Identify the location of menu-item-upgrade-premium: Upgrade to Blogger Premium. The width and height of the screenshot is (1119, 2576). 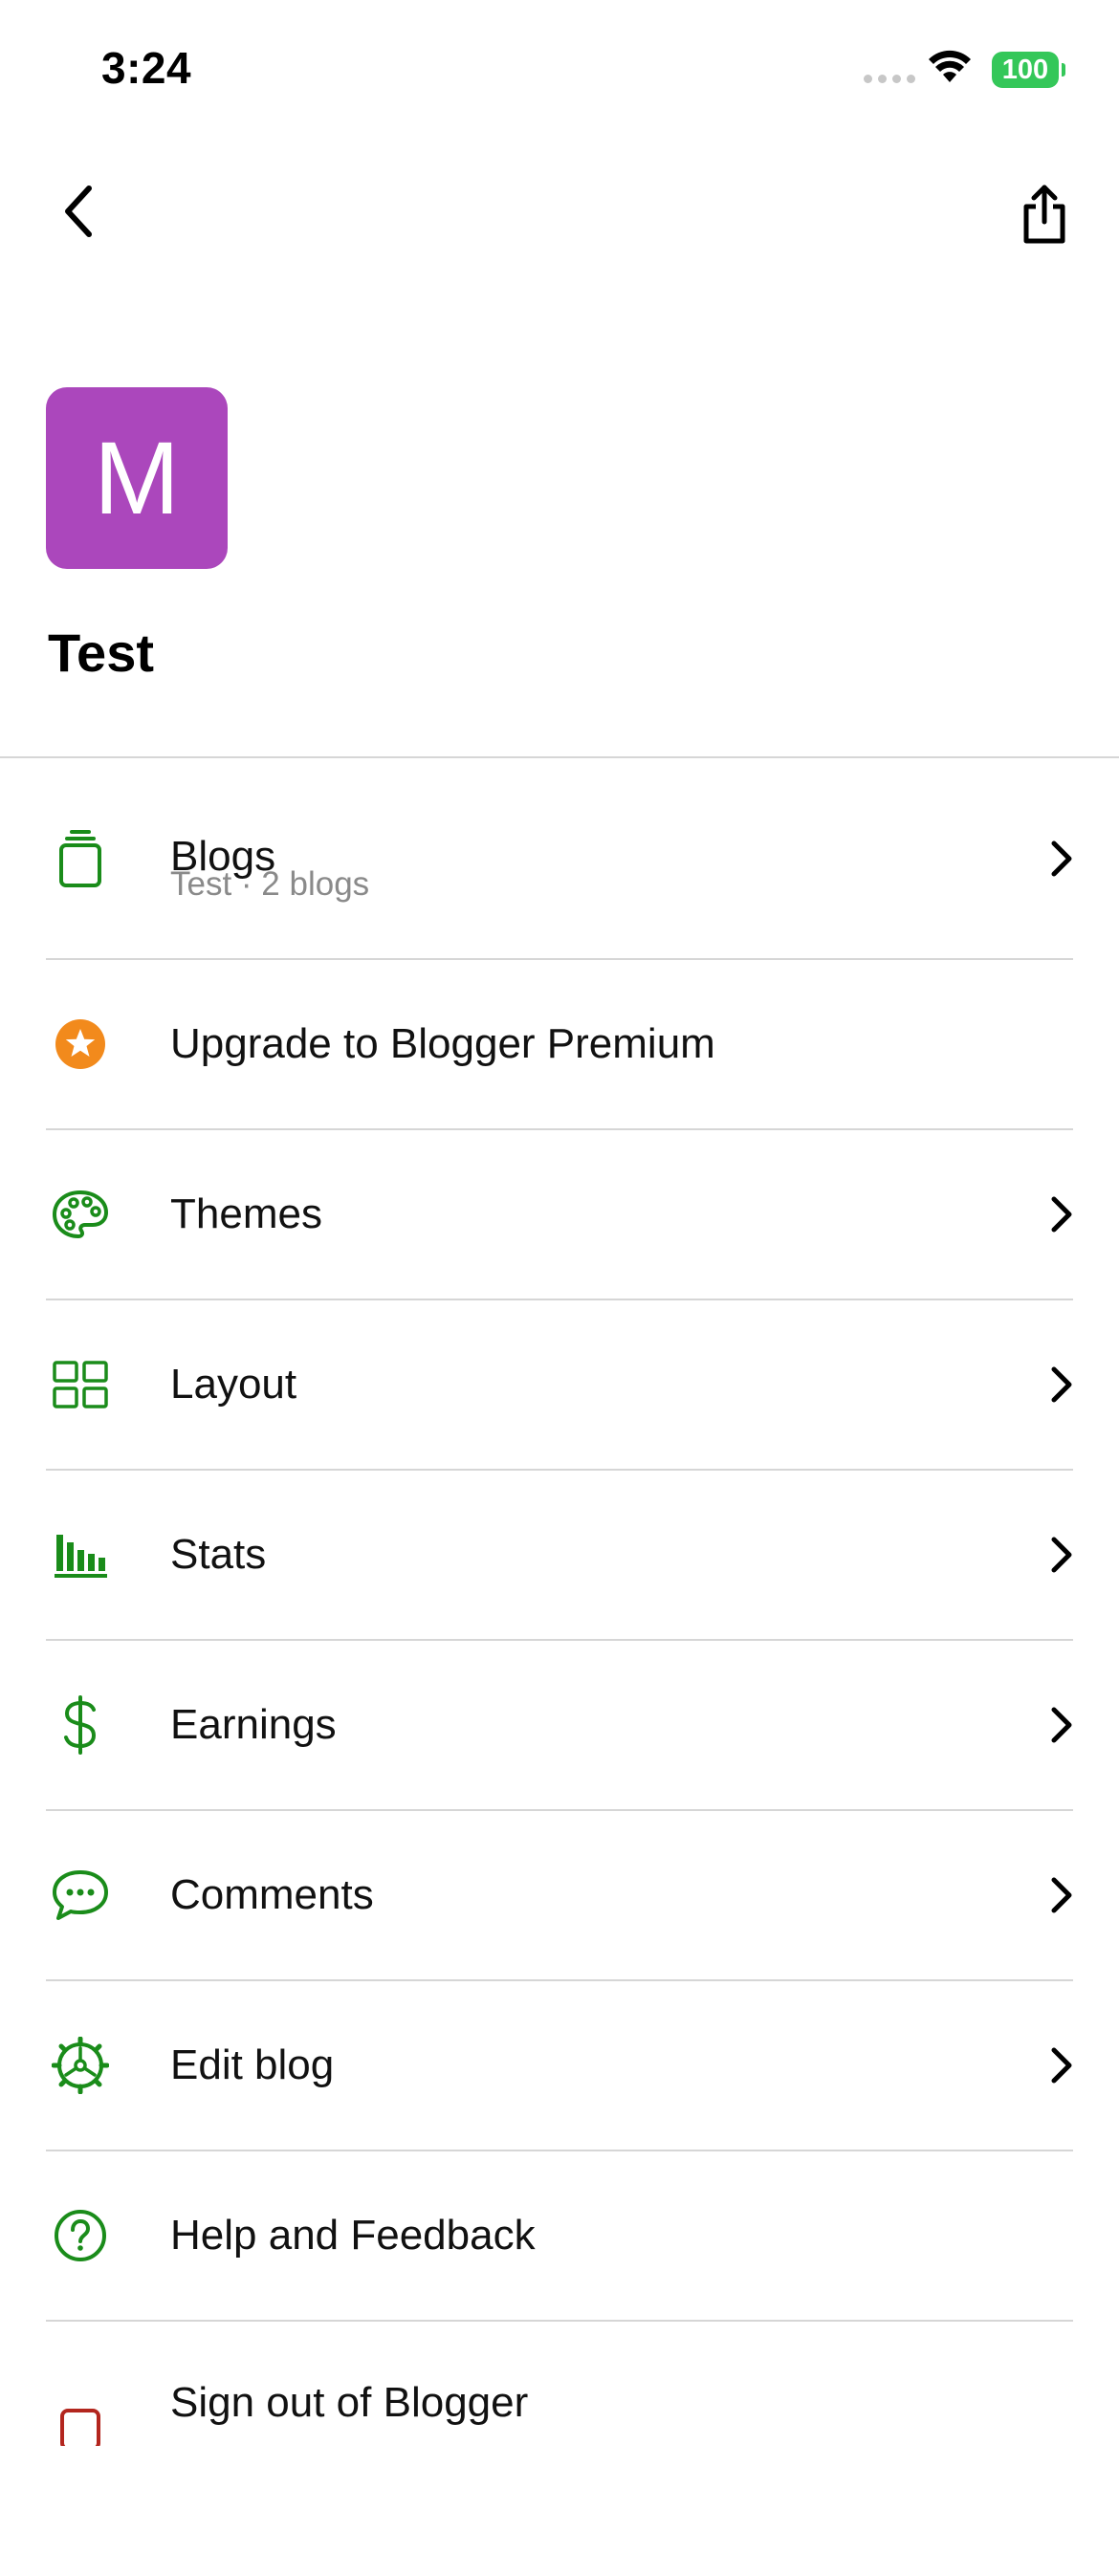
(559, 1045).